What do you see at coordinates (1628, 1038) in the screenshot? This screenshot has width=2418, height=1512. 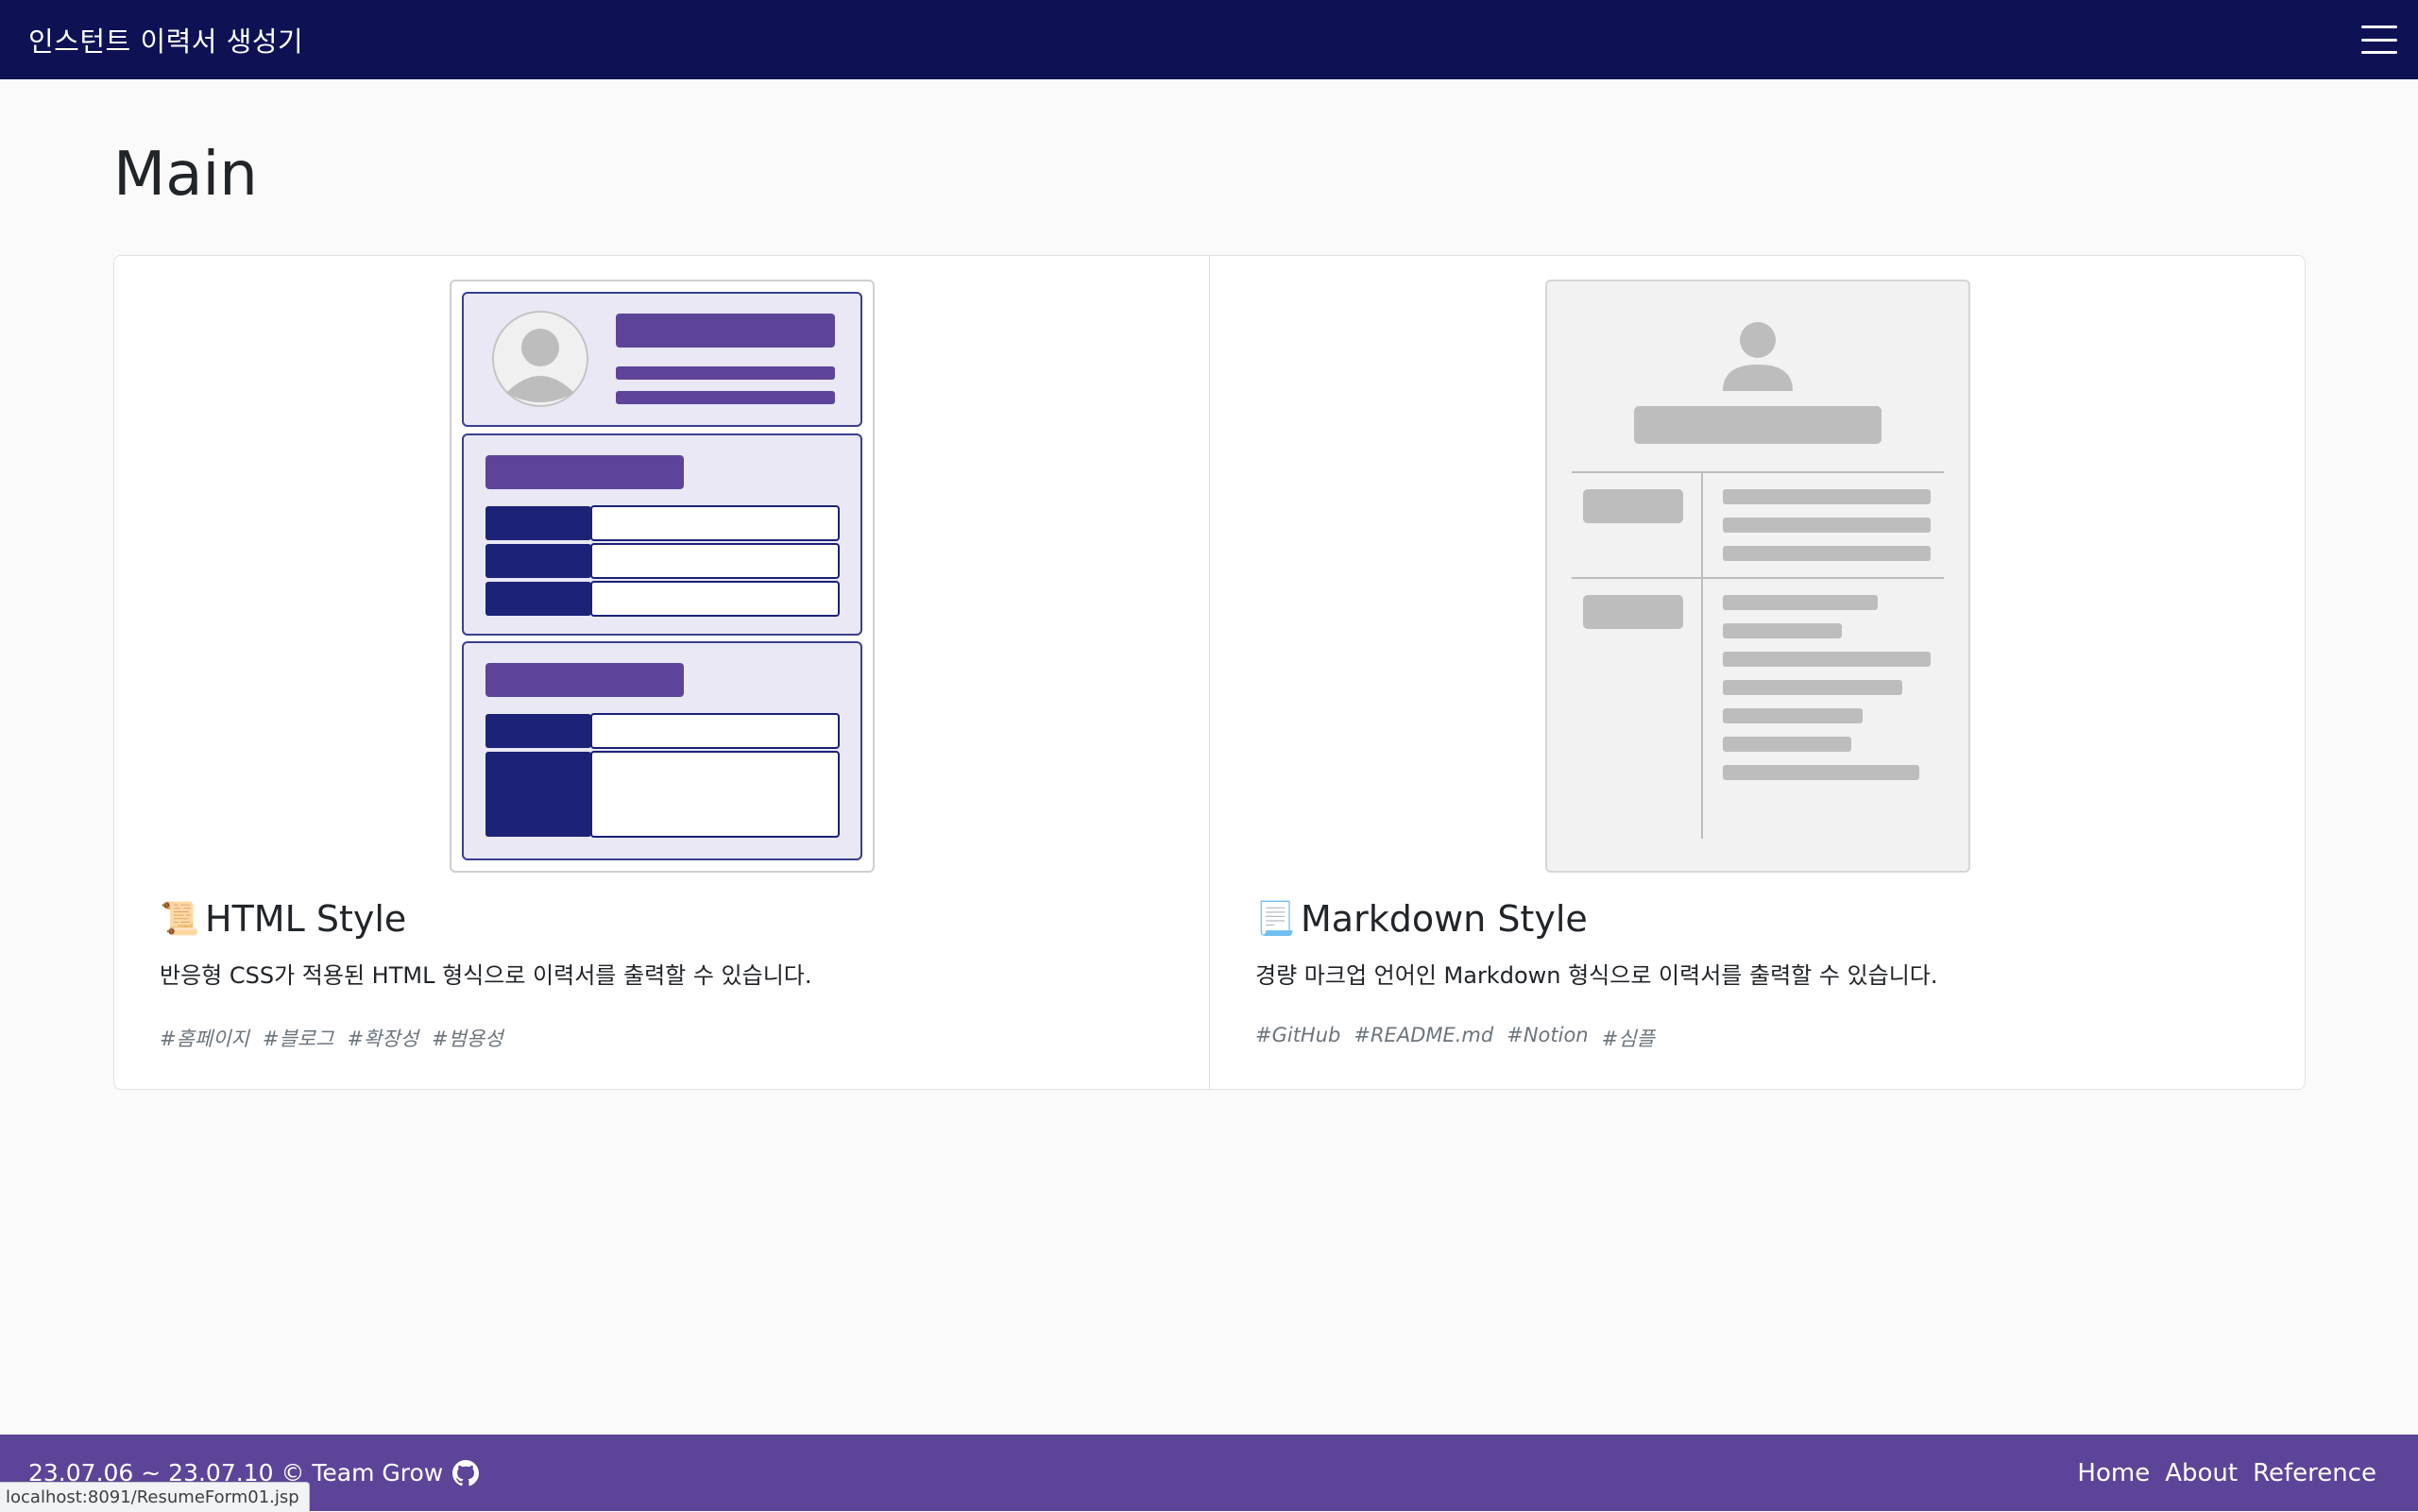 I see `tag-item: #심플` at bounding box center [1628, 1038].